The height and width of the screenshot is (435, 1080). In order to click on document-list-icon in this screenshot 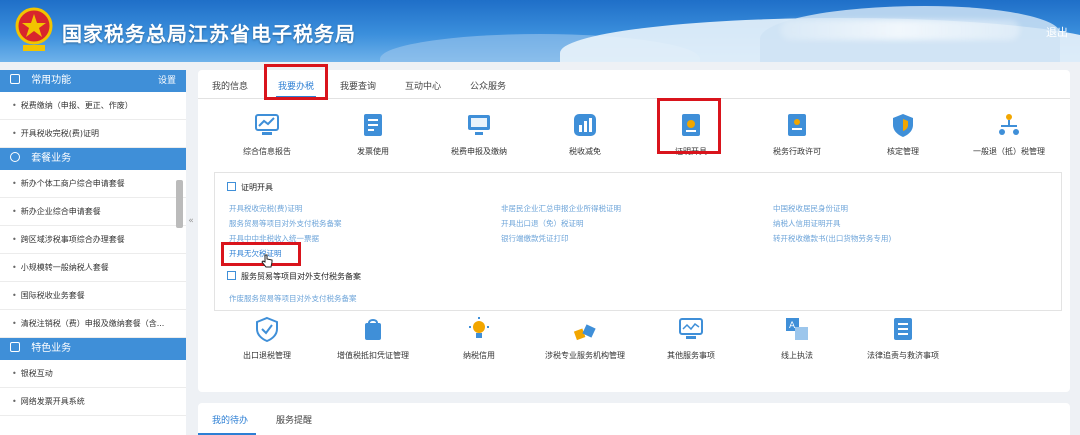, I will do `click(903, 329)`.